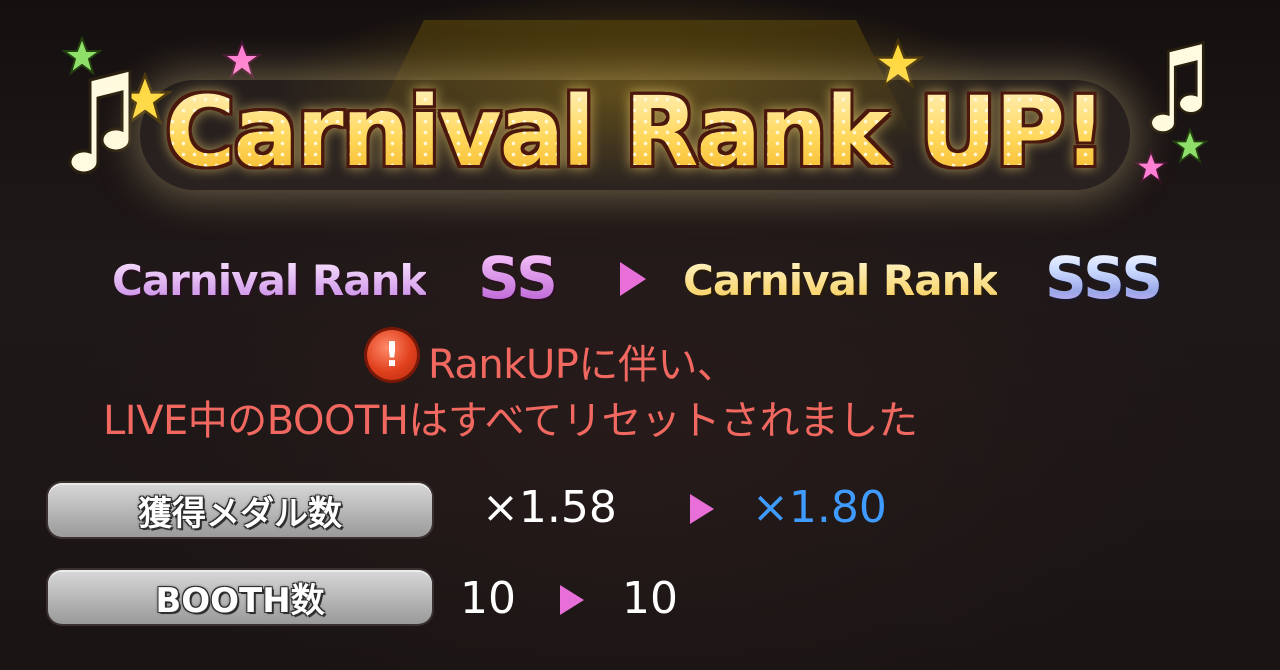  What do you see at coordinates (549, 507) in the screenshot?
I see `stat-medals-old: ×1.58` at bounding box center [549, 507].